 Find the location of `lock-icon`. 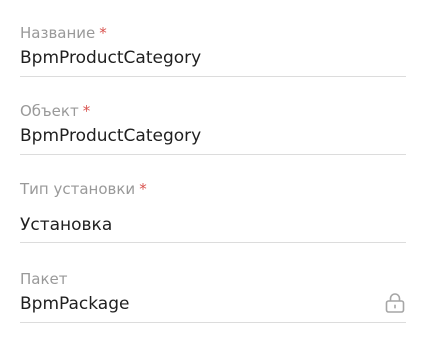

lock-icon is located at coordinates (395, 303).